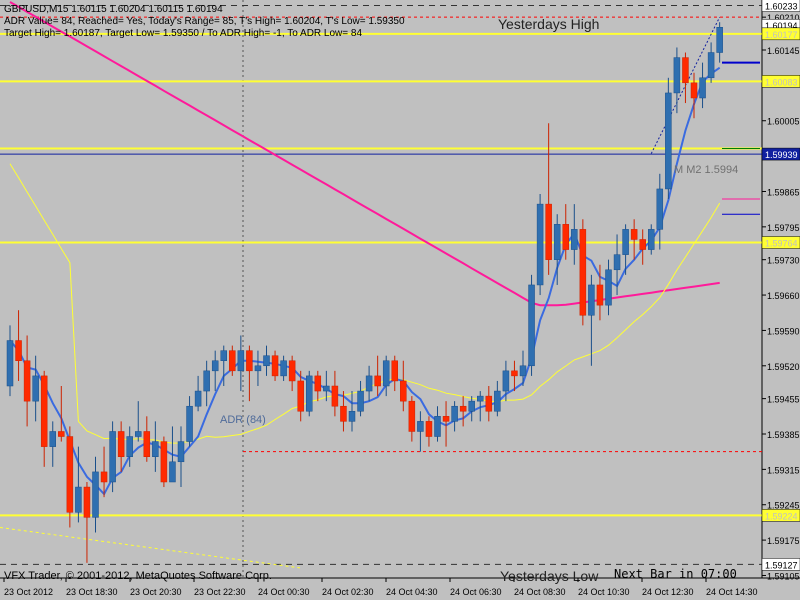 This screenshot has height=600, width=800. Describe the element at coordinates (783, 122) in the screenshot. I see `price-tick-label: 1.60005` at that location.